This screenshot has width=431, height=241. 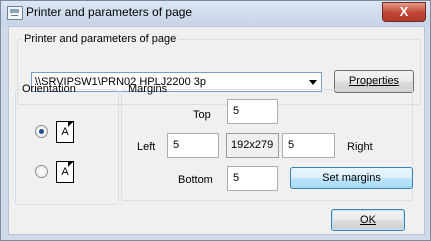 What do you see at coordinates (41, 171) in the screenshot?
I see `landscape-radio` at bounding box center [41, 171].